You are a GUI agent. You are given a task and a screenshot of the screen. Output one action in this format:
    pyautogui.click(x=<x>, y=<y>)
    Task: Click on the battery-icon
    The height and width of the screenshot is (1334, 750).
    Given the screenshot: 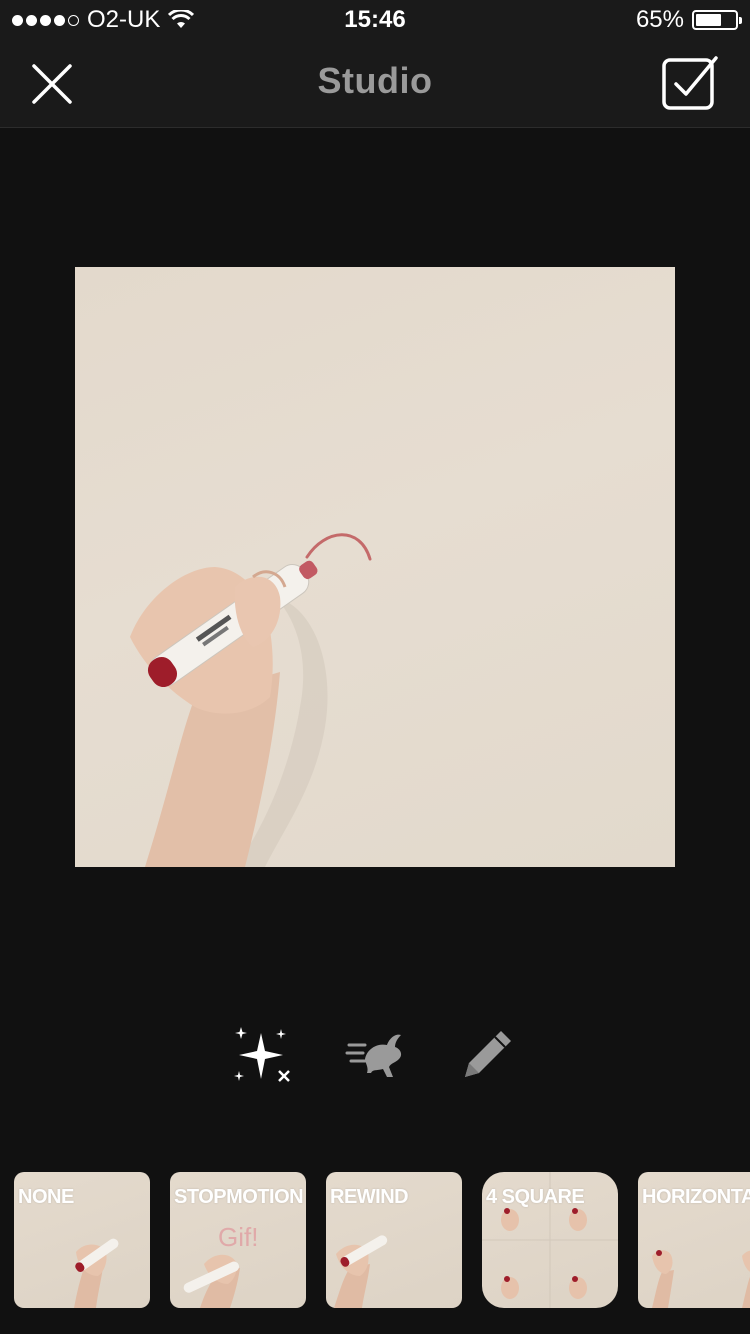 What is the action you would take?
    pyautogui.click(x=717, y=20)
    